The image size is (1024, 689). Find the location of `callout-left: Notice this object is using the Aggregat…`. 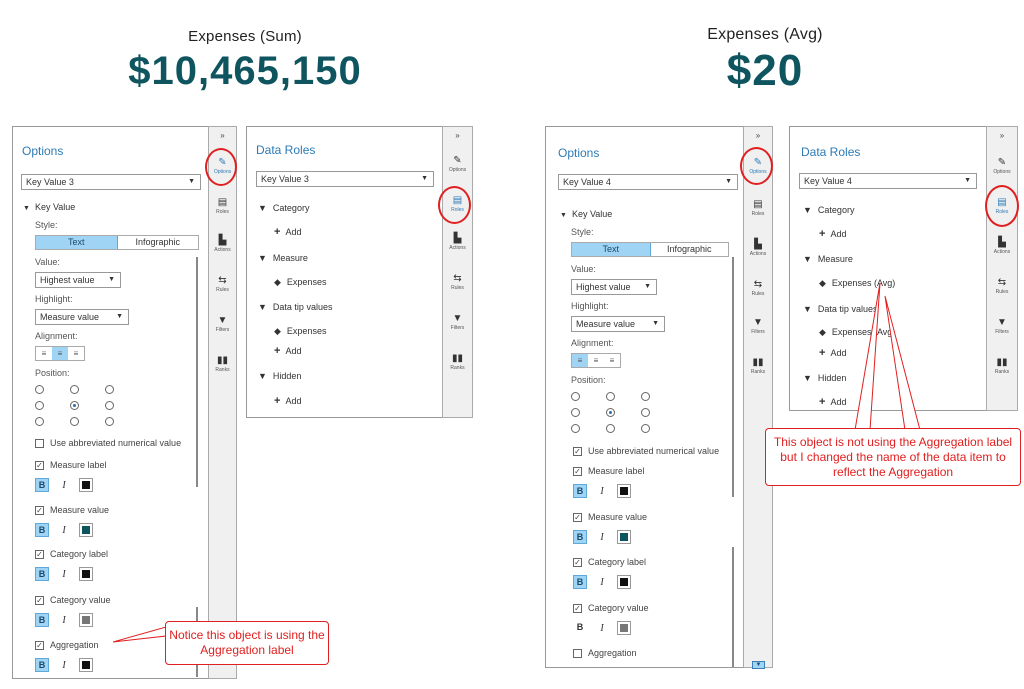

callout-left: Notice this object is using the Aggregat… is located at coordinates (247, 643).